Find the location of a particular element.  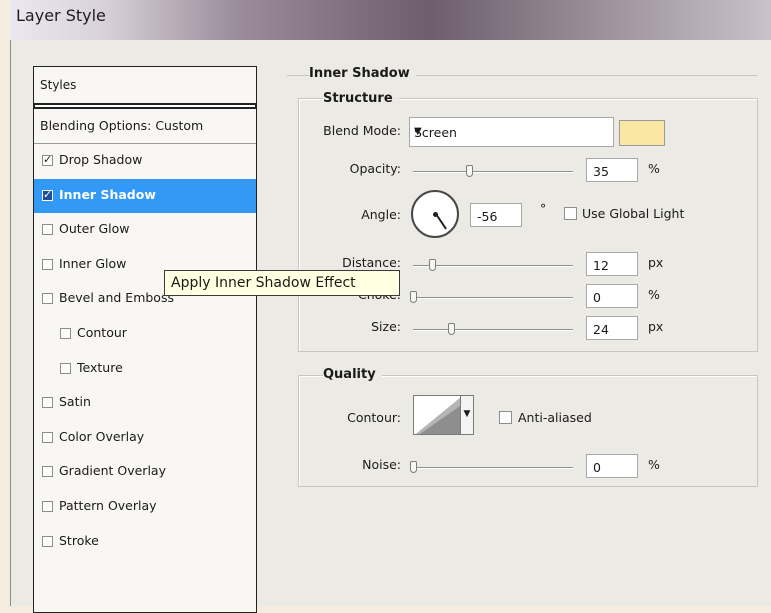

size-label: Size: is located at coordinates (386, 326).